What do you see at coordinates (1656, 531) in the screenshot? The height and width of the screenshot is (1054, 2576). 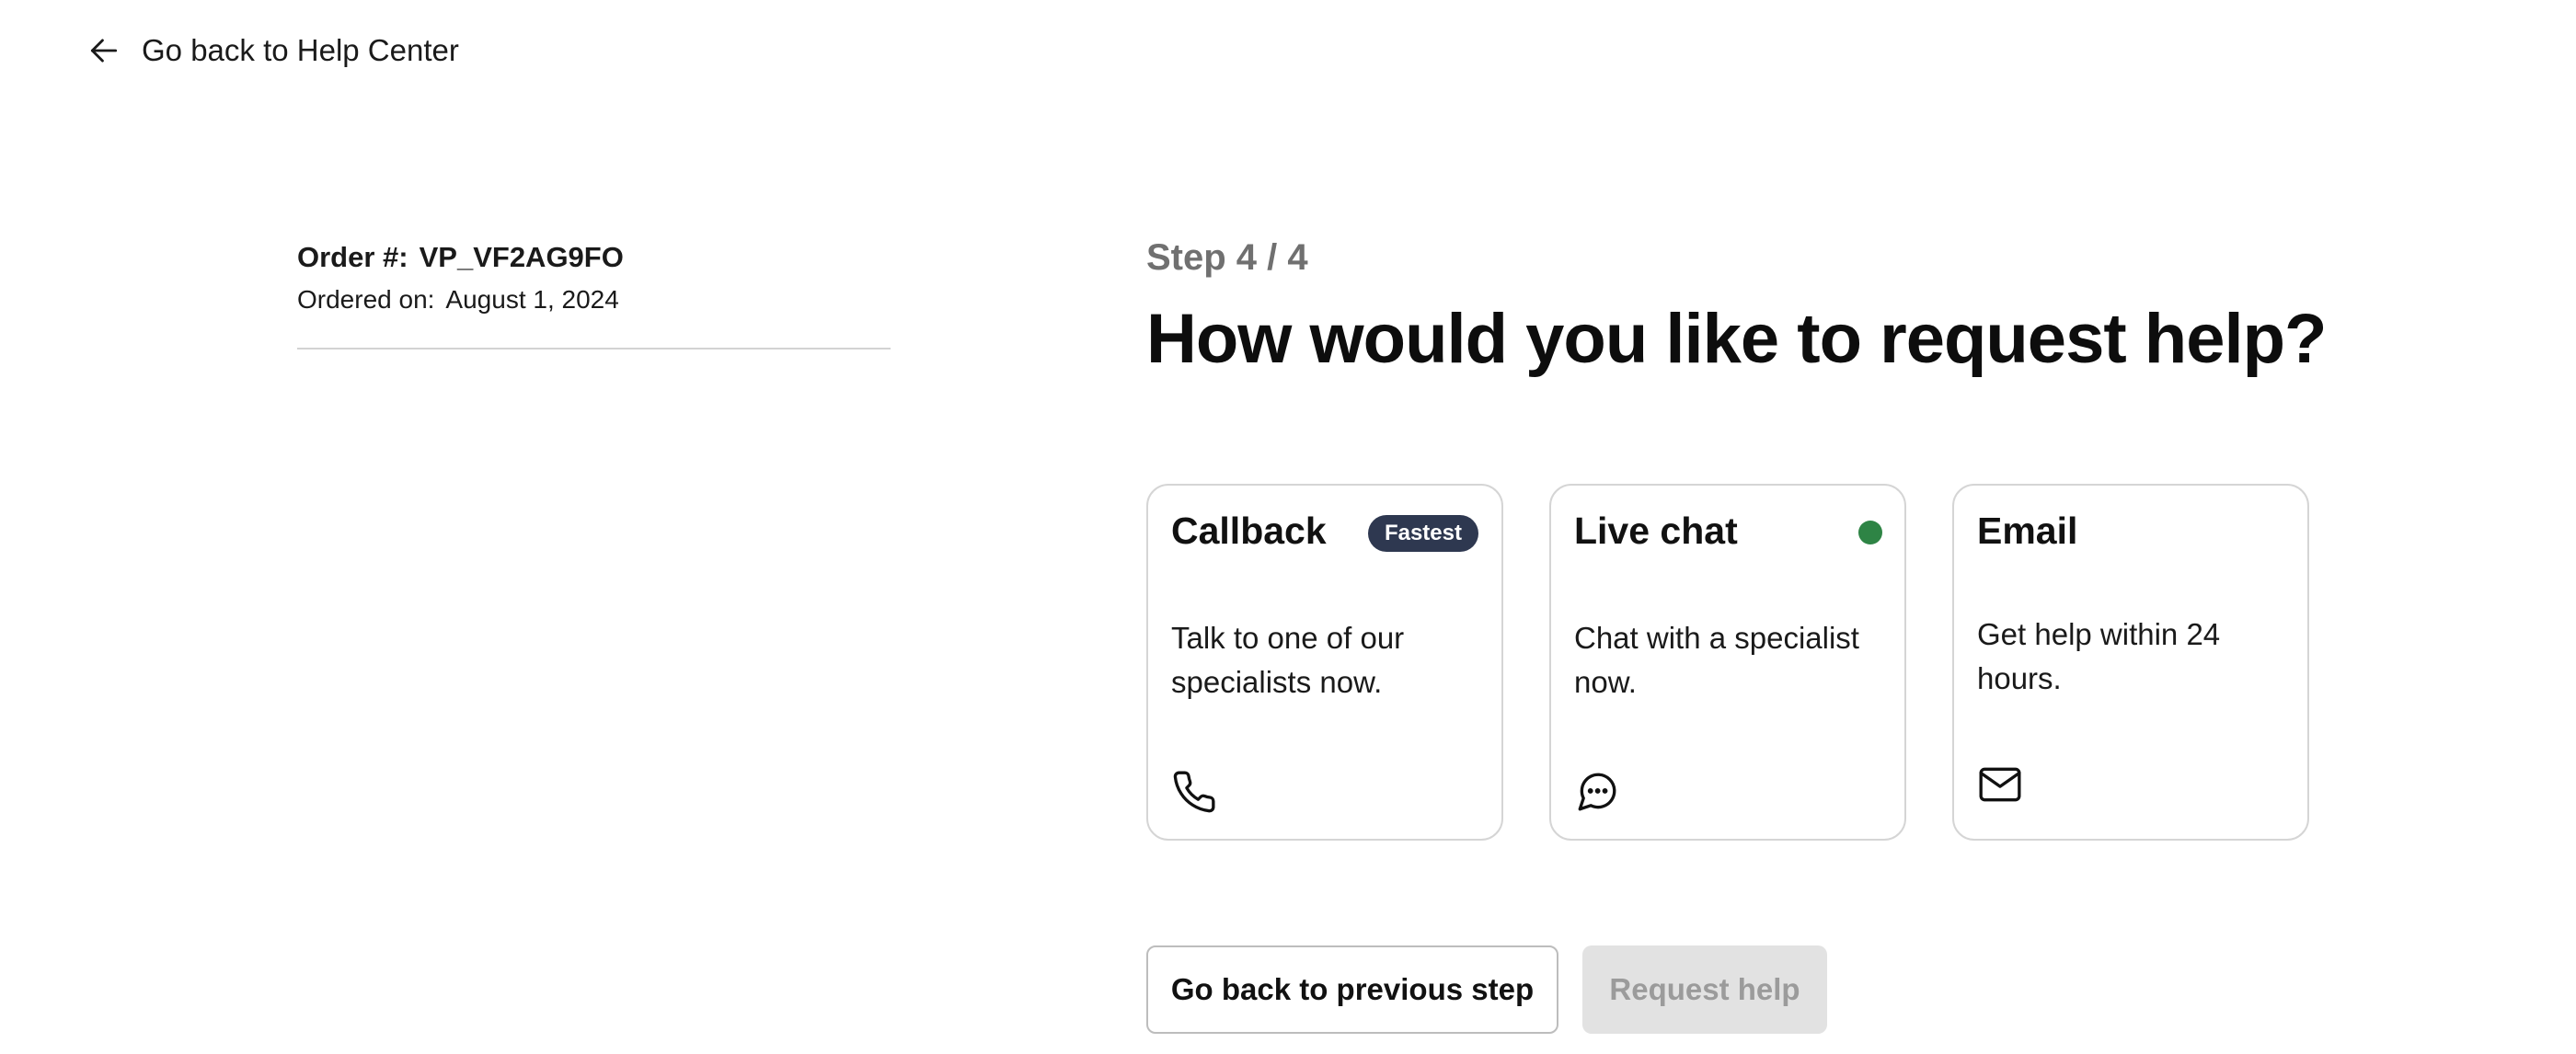 I see `option-title: Live chat` at bounding box center [1656, 531].